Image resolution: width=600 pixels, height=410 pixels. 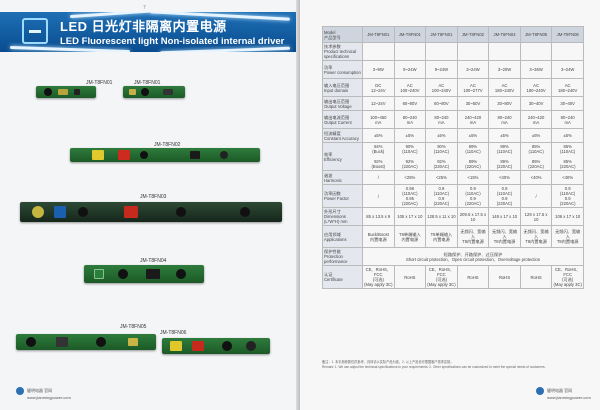 I want to click on left-footer: 健明电器 官网 www.jianmingpower.com, so click(x=43, y=393).